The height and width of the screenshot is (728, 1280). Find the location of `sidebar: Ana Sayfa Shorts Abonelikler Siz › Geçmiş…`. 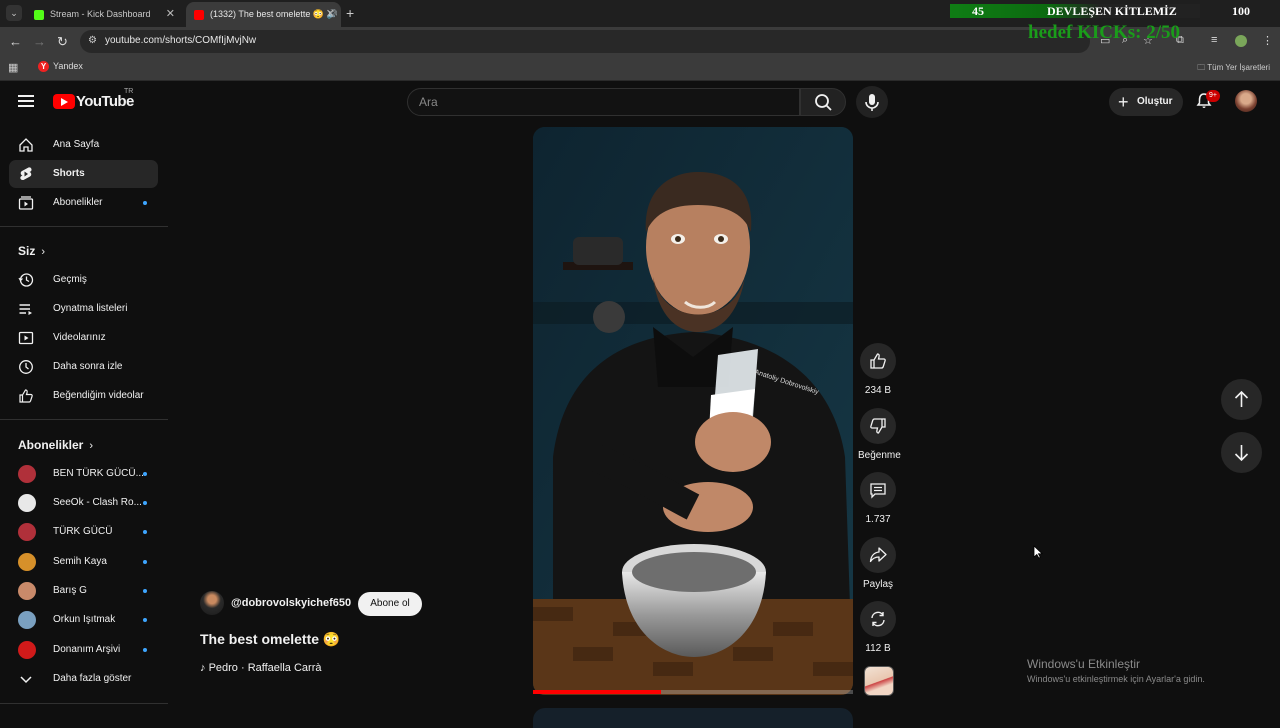

sidebar: Ana Sayfa Shorts Abonelikler Siz › Geçmiş… is located at coordinates (85, 421).